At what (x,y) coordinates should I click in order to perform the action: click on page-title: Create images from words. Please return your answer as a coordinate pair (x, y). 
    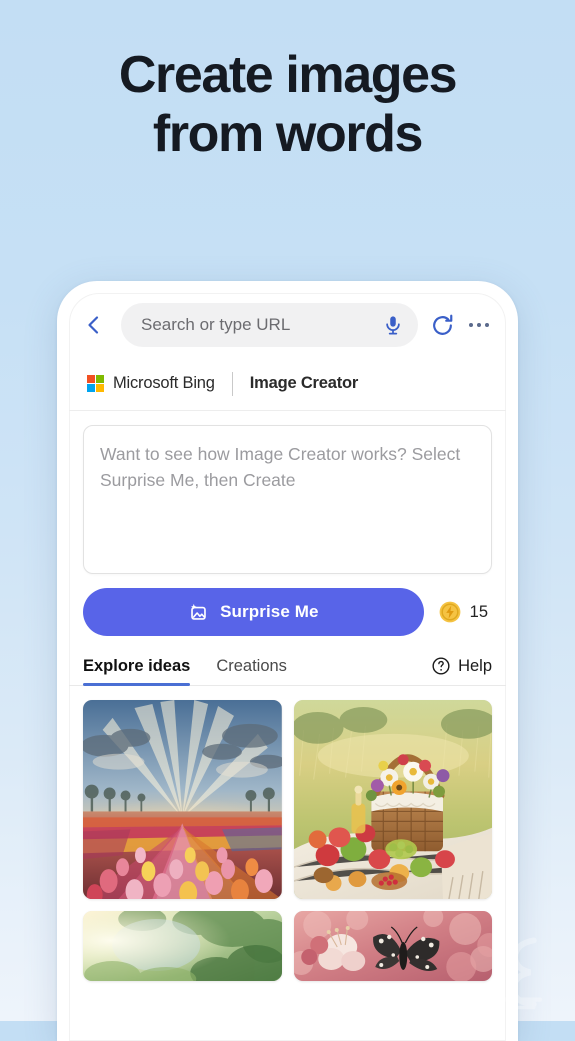
    Looking at the image, I should click on (287, 105).